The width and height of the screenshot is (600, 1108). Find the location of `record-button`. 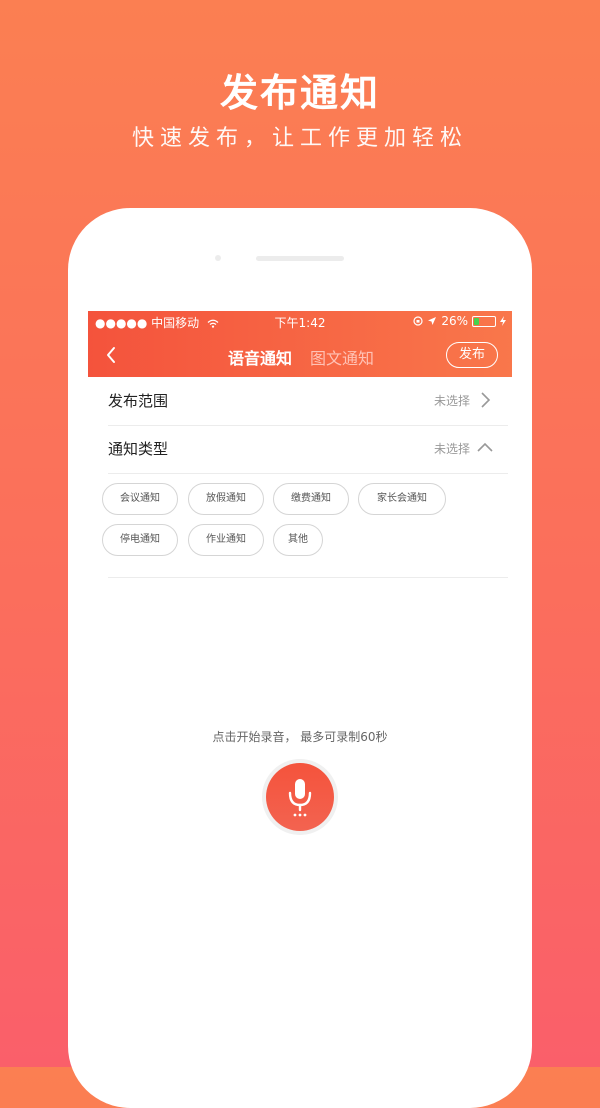

record-button is located at coordinates (300, 797).